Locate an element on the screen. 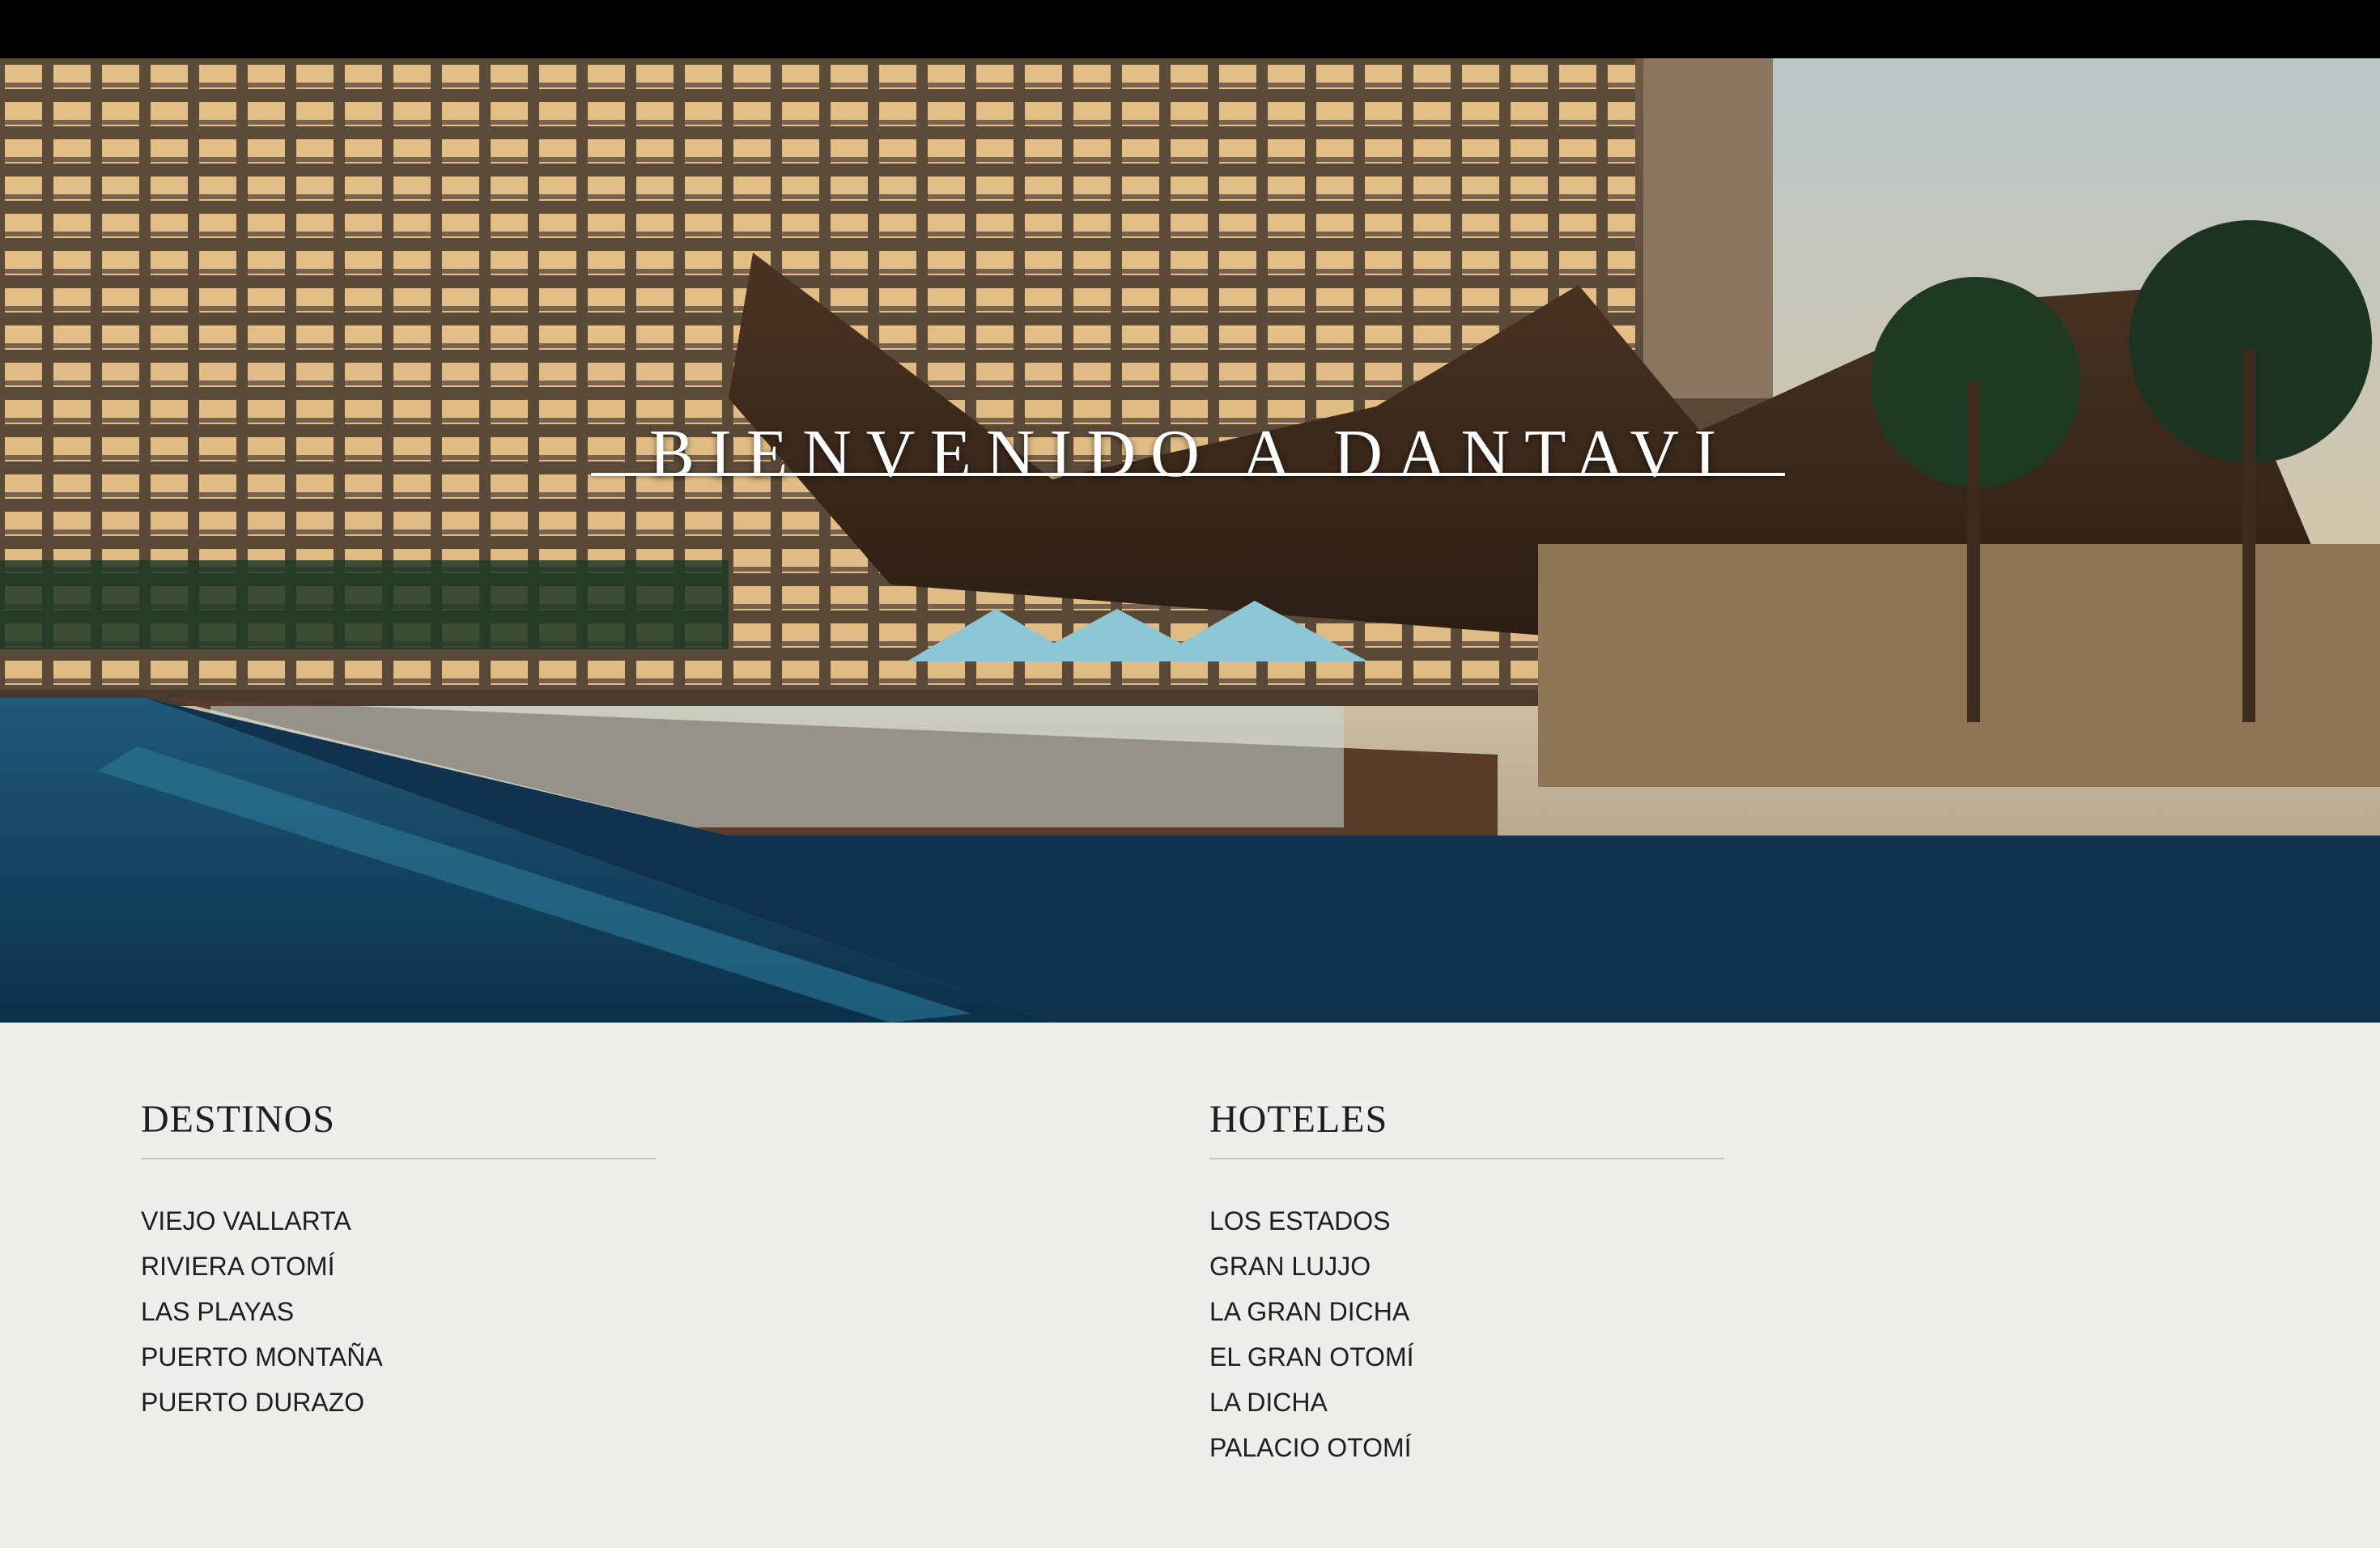 Image resolution: width=2380 pixels, height=1548 pixels. destinos-item-puerto-montana: PUERTO MONTAÑA is located at coordinates (399, 1357).